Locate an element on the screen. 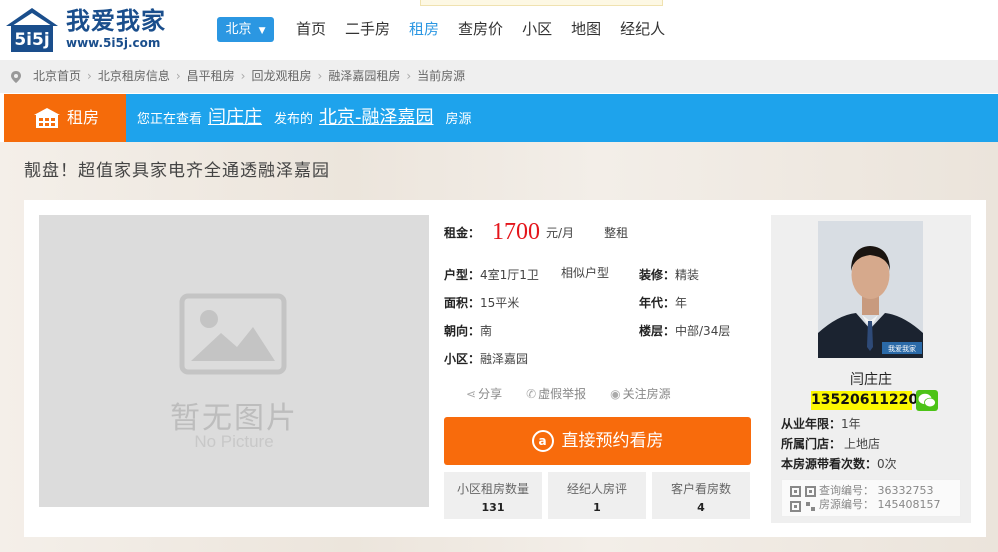 Image resolution: width=998 pixels, height=552 pixels. facing-row: 朝向：南 is located at coordinates (468, 329).